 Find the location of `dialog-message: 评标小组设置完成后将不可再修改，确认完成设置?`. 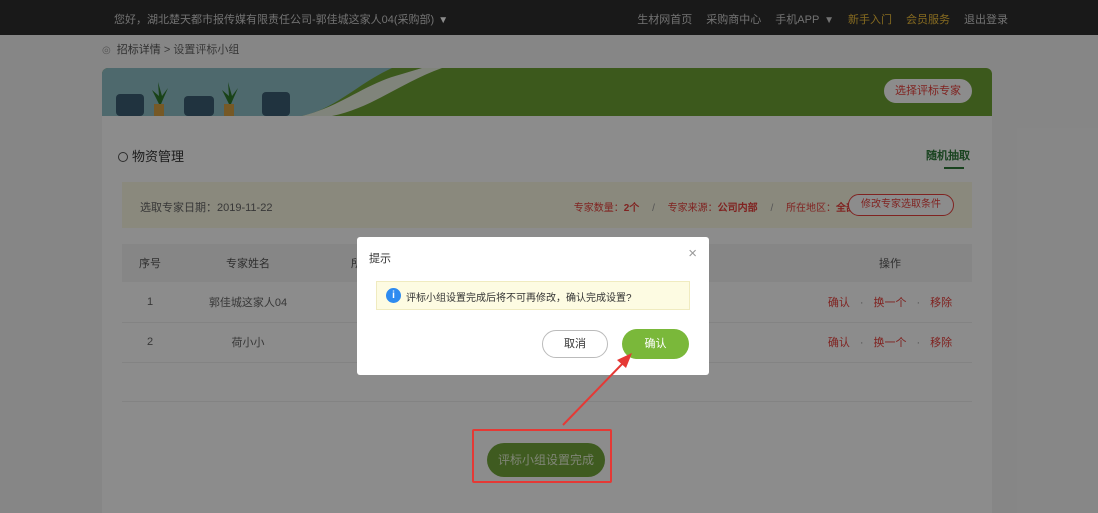

dialog-message: 评标小组设置完成后将不可再修改，确认完成设置? is located at coordinates (519, 298).